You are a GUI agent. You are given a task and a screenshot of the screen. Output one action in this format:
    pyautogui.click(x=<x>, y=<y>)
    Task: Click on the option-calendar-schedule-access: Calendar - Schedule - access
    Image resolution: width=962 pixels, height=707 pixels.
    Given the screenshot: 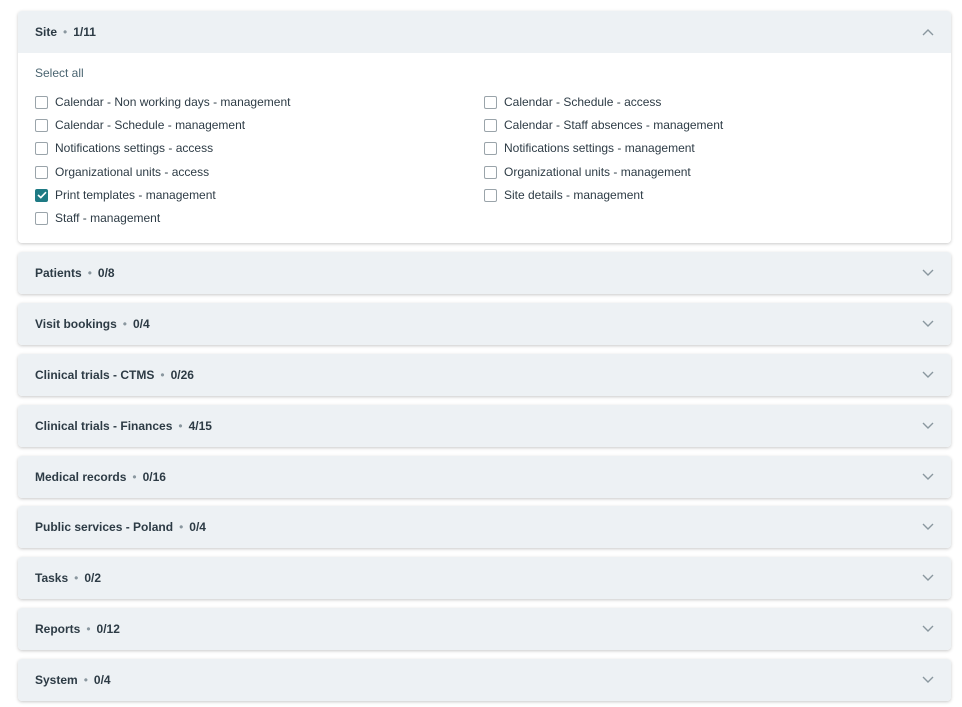 What is the action you would take?
    pyautogui.click(x=572, y=102)
    